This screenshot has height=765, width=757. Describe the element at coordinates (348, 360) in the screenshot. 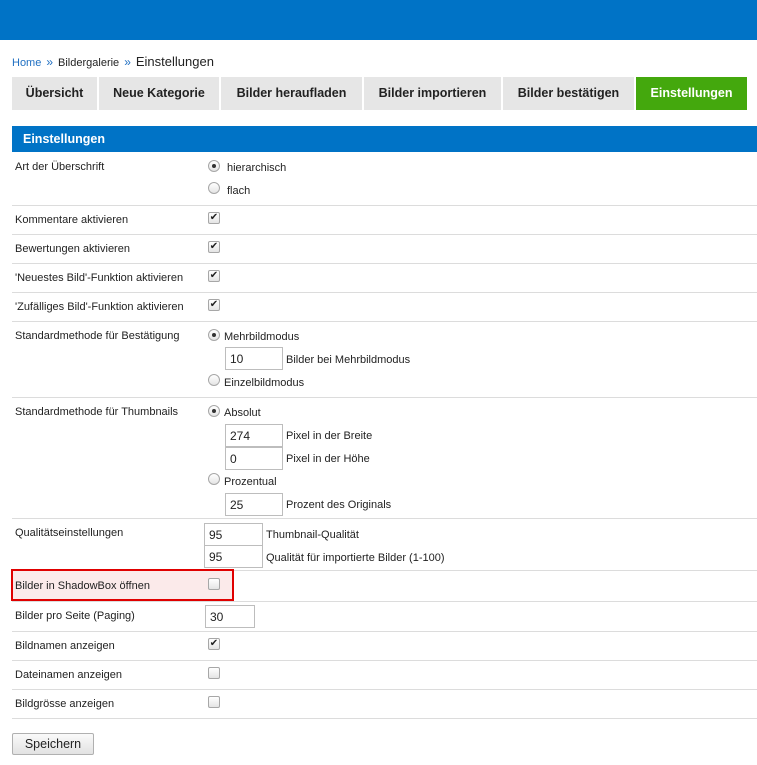

I see `field-label: Bilder bei Mehrbildmodus` at that location.